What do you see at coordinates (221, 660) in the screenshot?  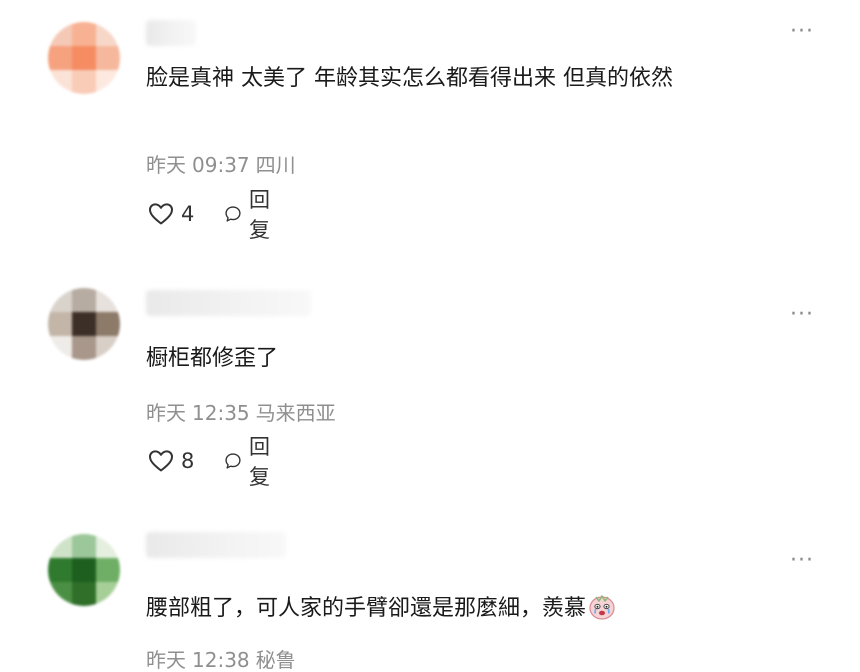 I see `comment-time: 12:38` at bounding box center [221, 660].